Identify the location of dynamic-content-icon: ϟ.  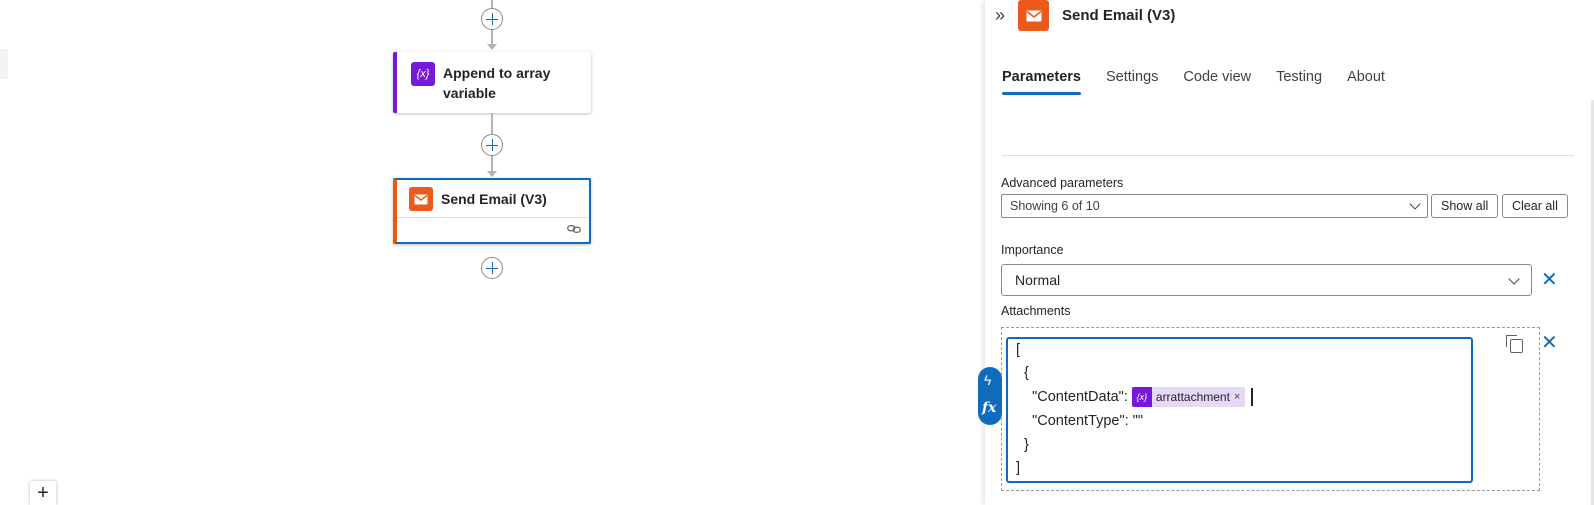
(987, 380).